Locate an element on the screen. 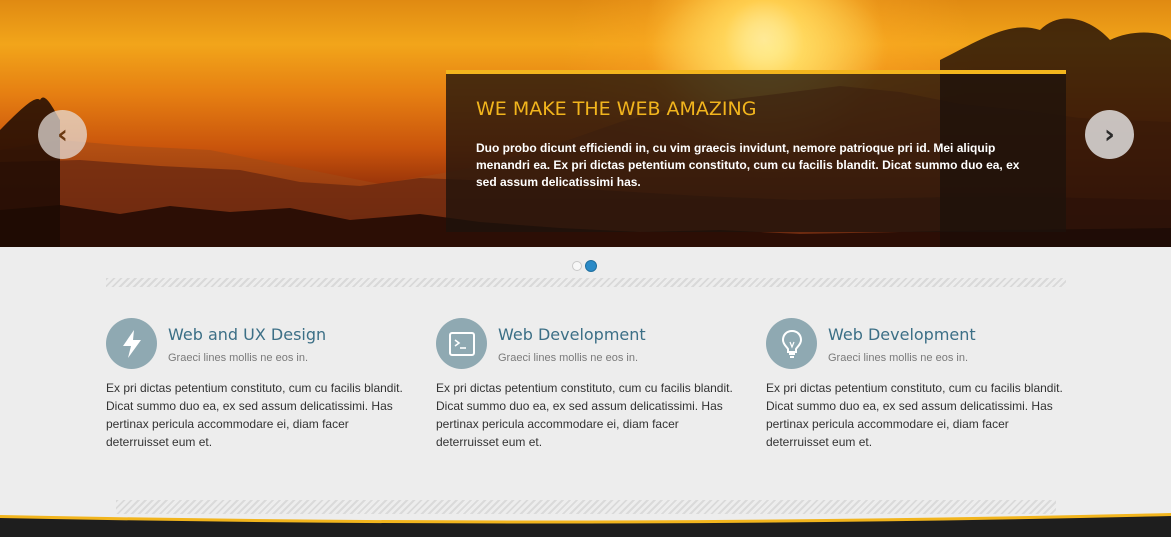 This screenshot has width=1171, height=537. previous-slide-button: ‹ is located at coordinates (62, 134).